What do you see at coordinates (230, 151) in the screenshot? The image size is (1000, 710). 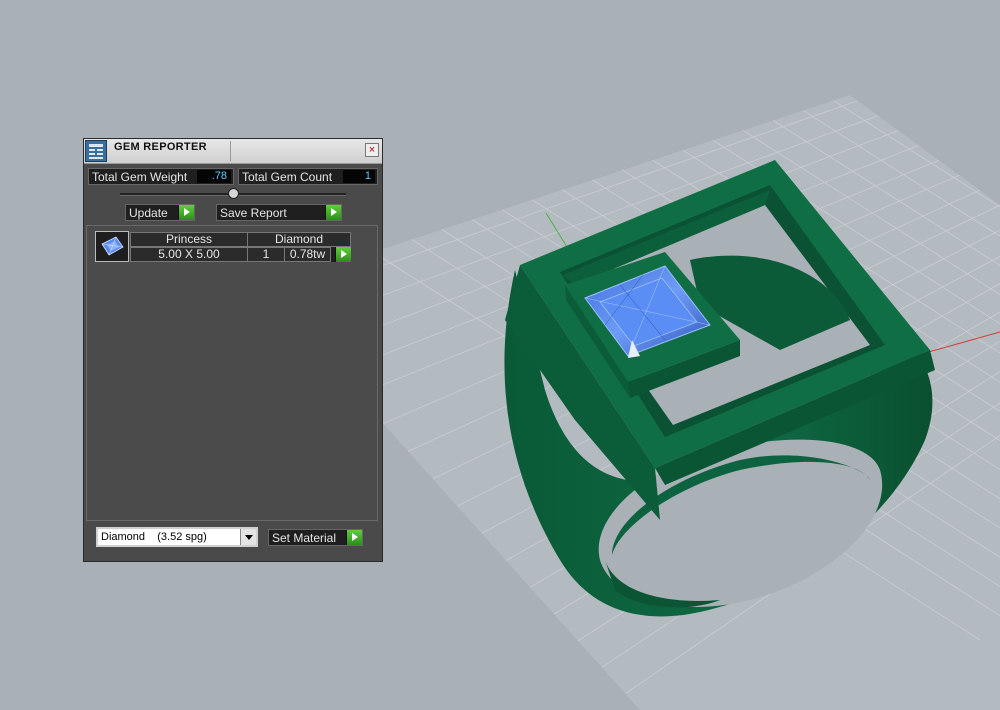 I see `title-divider` at bounding box center [230, 151].